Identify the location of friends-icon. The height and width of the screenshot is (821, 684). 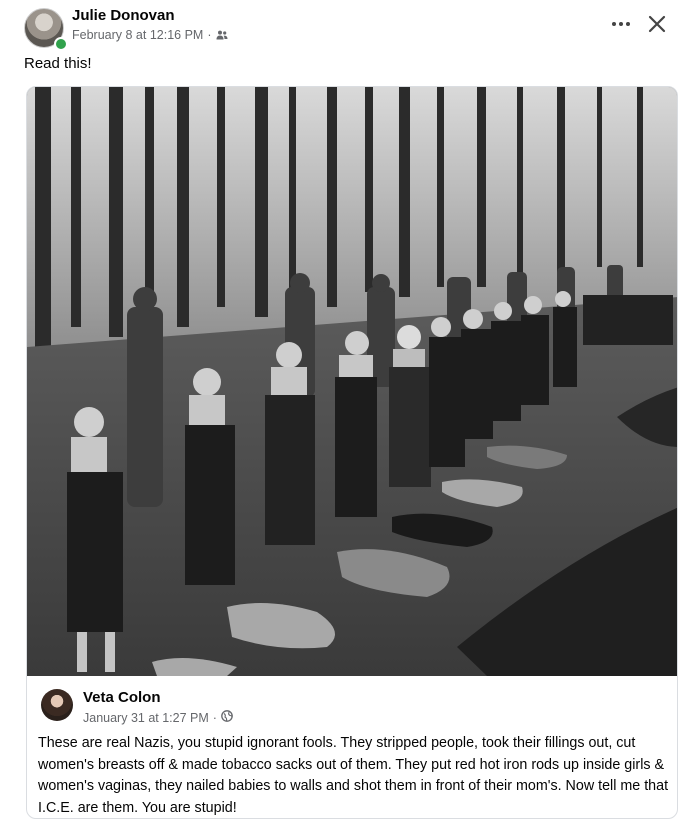
(222, 35).